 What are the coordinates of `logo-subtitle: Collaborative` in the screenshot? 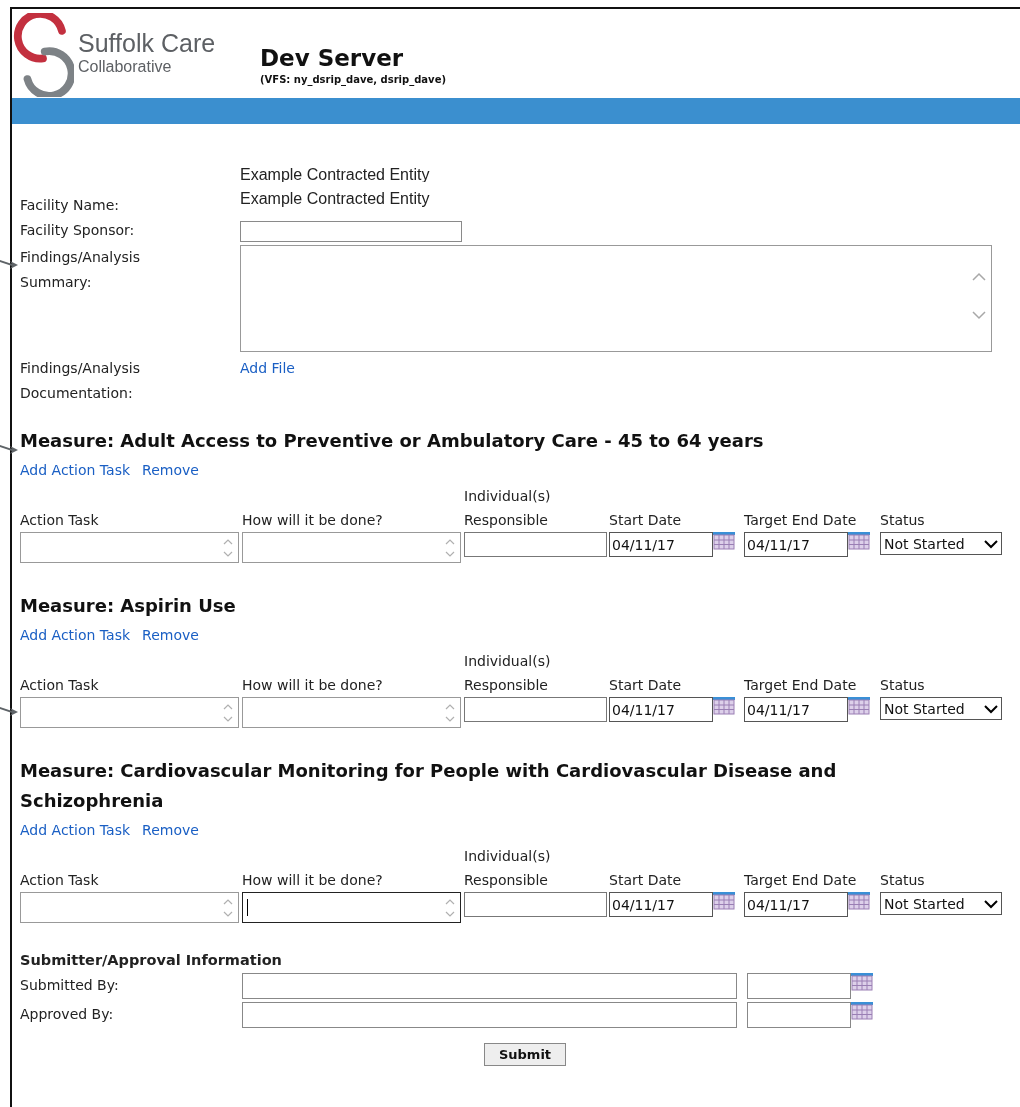 It's located at (125, 67).